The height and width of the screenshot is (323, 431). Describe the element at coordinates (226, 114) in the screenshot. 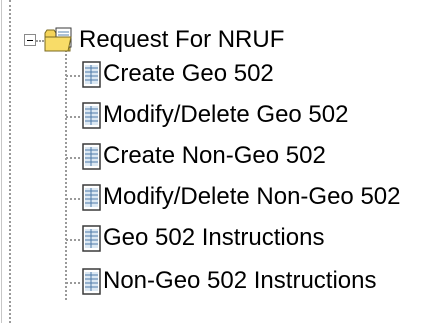

I see `tree-item-label: Modify/Delete Geo 502` at that location.